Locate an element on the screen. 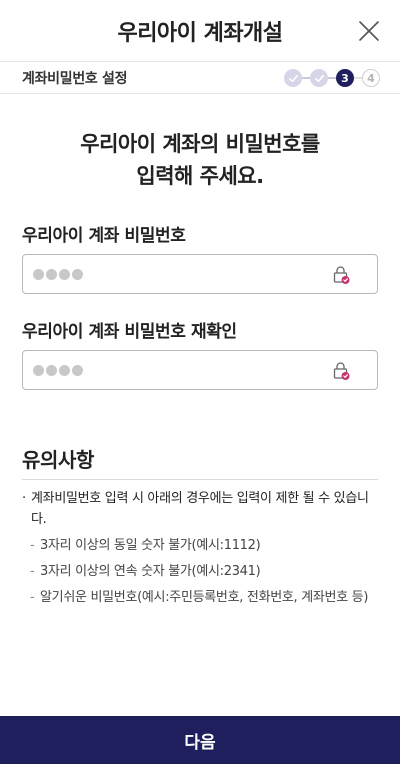 The height and width of the screenshot is (764, 400). notice-divider is located at coordinates (200, 479).